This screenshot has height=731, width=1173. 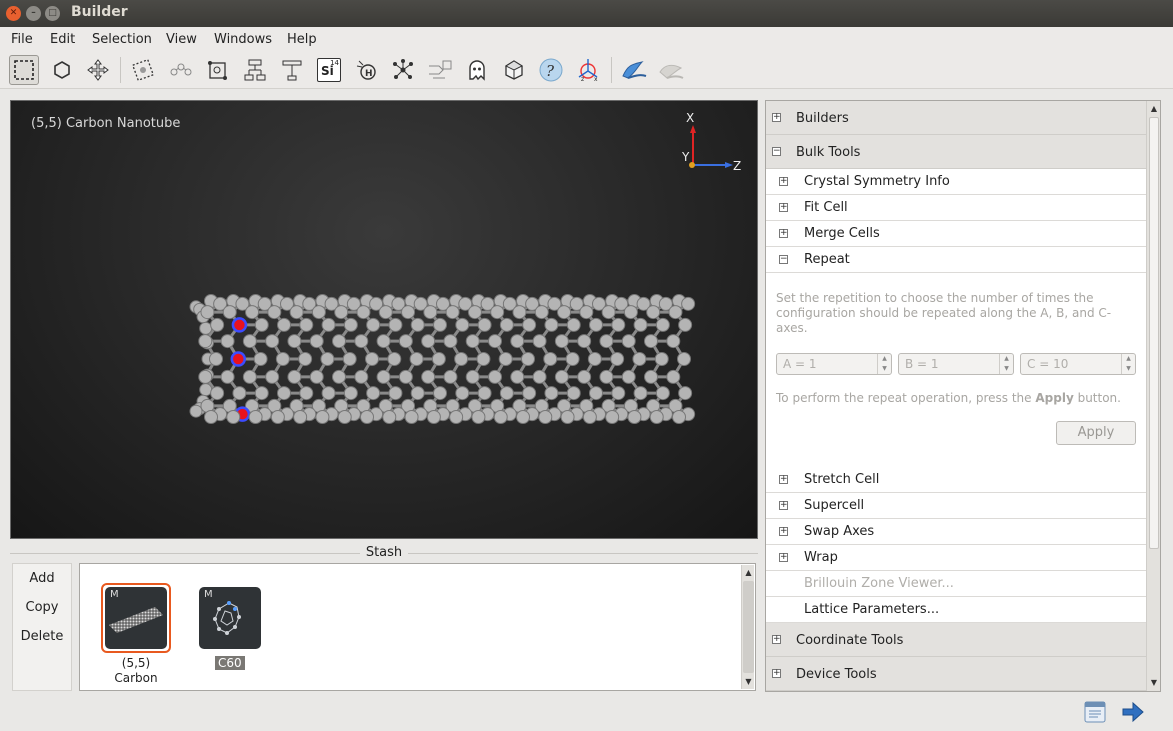 What do you see at coordinates (136, 618) in the screenshot?
I see `stash-item-nanotube: M` at bounding box center [136, 618].